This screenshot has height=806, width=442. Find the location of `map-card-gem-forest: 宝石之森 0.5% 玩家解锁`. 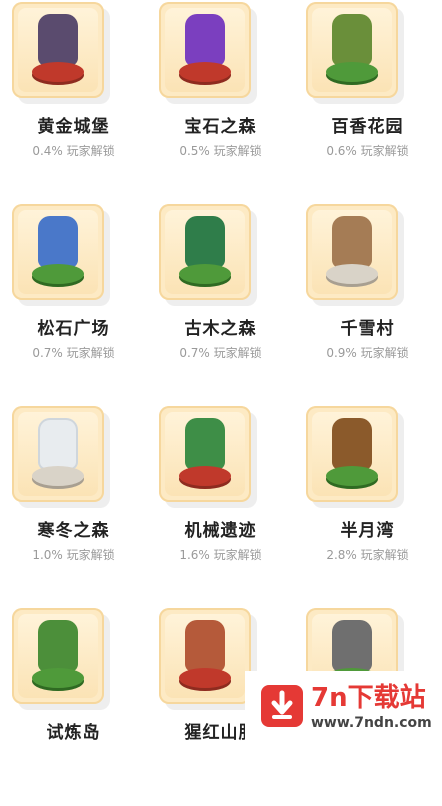

map-card-gem-forest: 宝石之森 0.5% 玩家解锁 is located at coordinates (220, 100).